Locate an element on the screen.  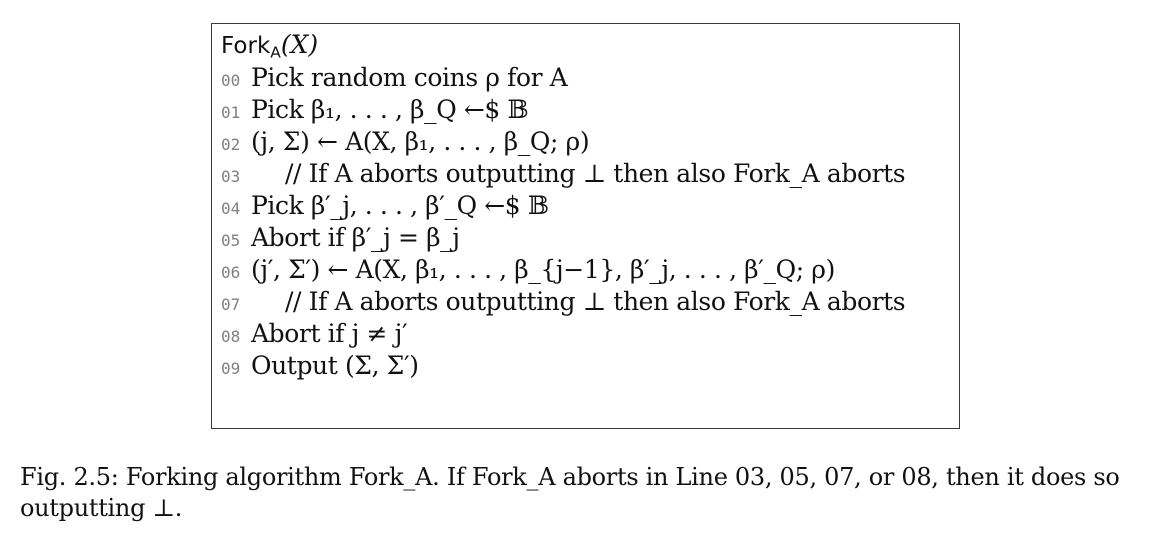
line-number: 06 is located at coordinates (231, 272).